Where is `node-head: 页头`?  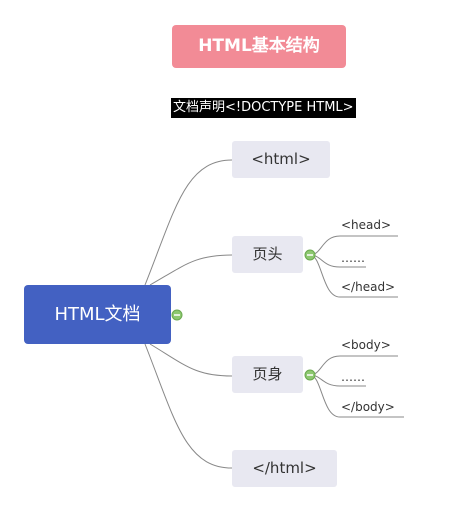
node-head: 页头 is located at coordinates (267, 254).